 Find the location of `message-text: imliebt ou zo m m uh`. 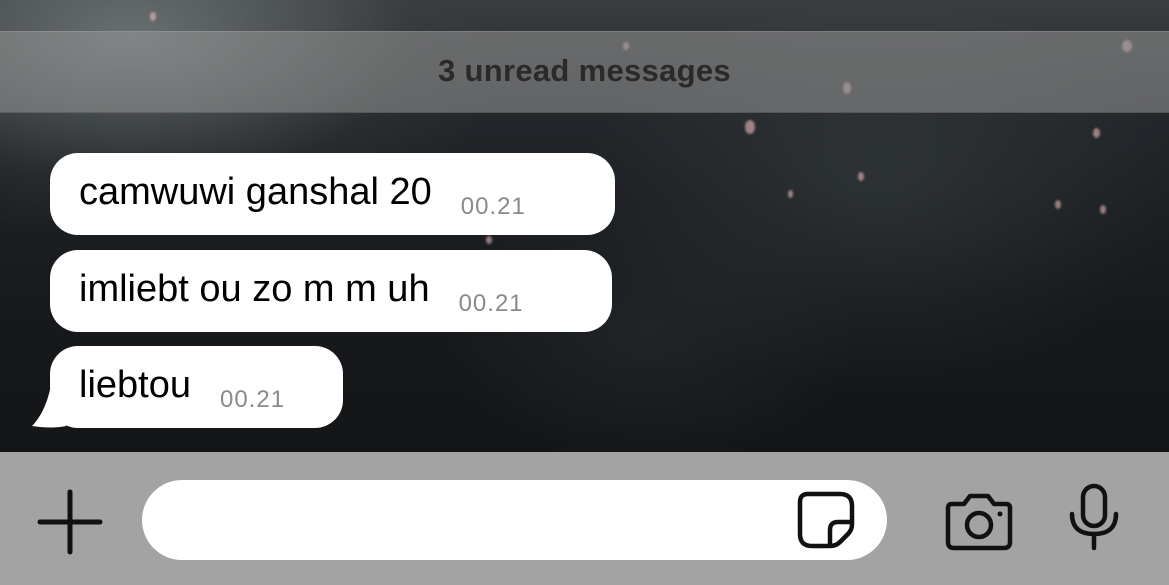

message-text: imliebt ou zo m m uh is located at coordinates (254, 288).